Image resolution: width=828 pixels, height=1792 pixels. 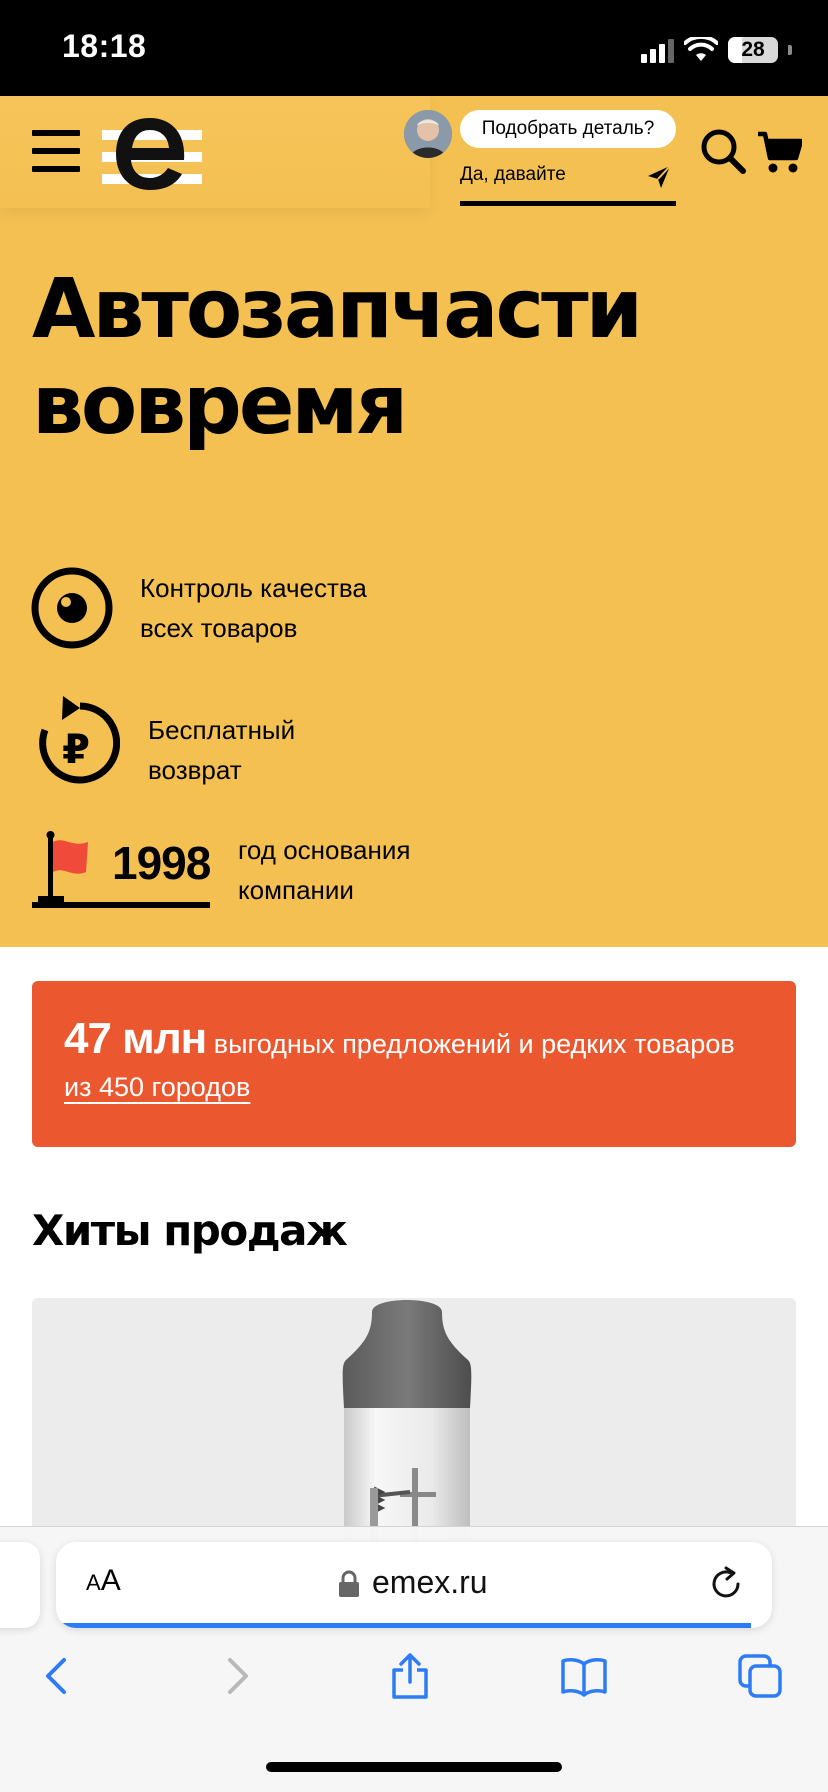 I want to click on battery-icon: 28, so click(x=753, y=50).